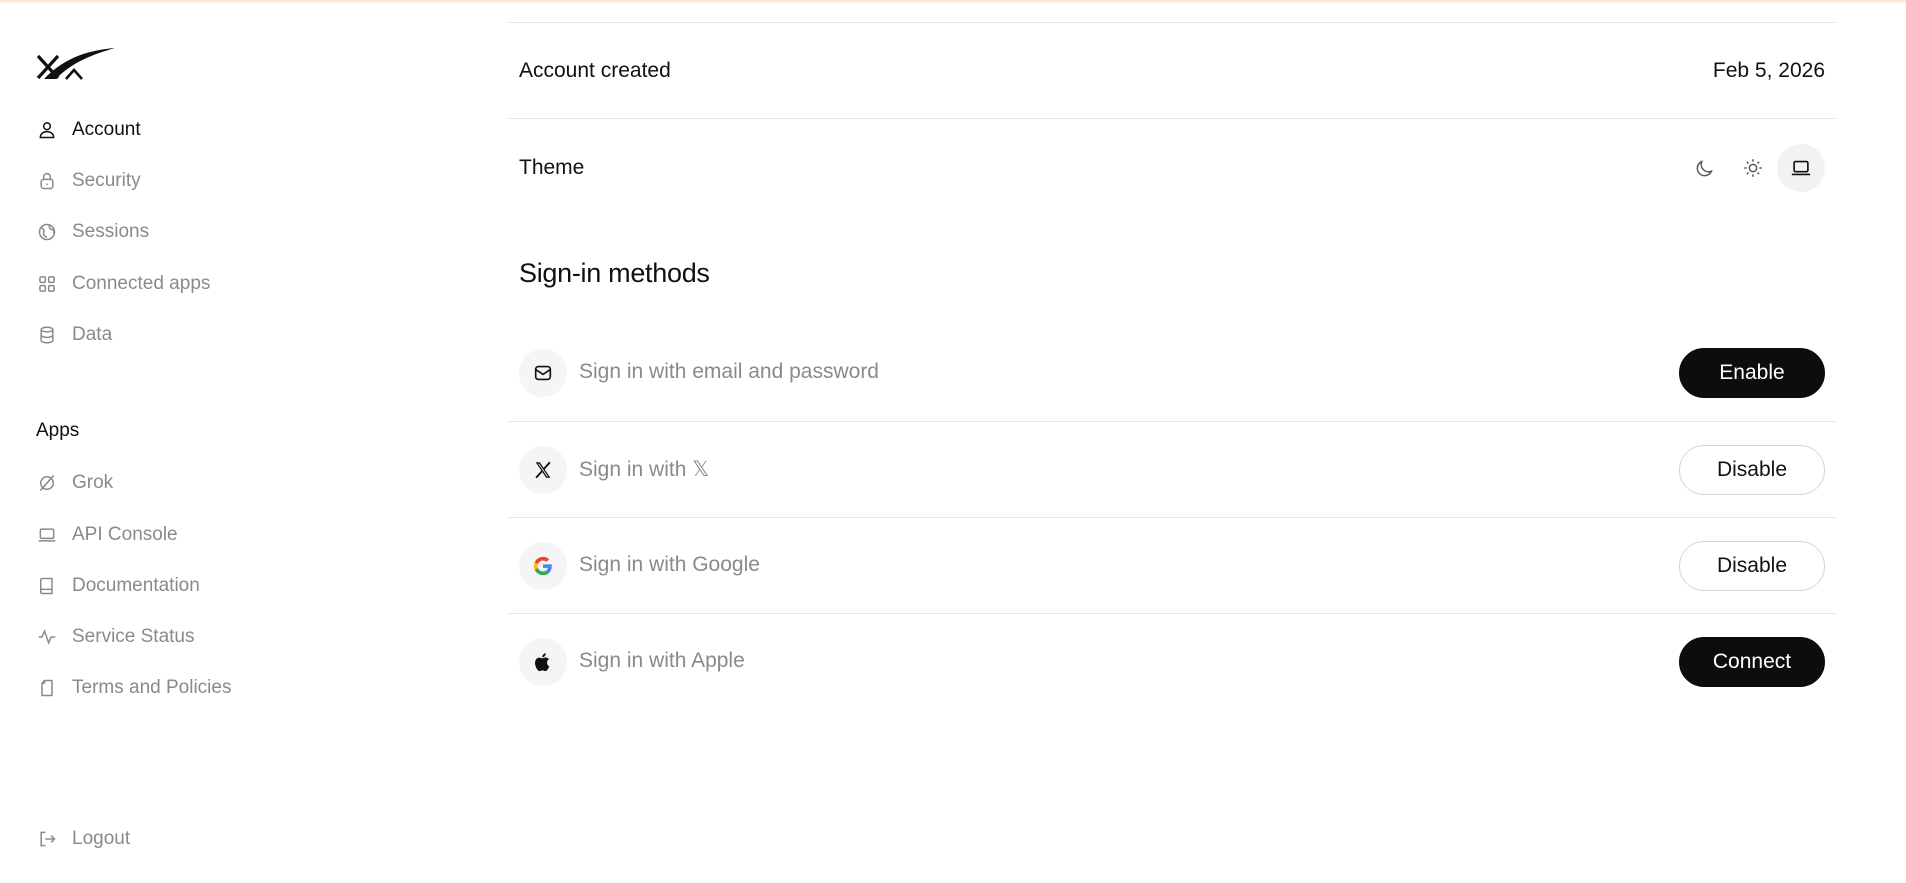 This screenshot has width=1906, height=883. What do you see at coordinates (595, 70) in the screenshot?
I see `account-created-label: Account created` at bounding box center [595, 70].